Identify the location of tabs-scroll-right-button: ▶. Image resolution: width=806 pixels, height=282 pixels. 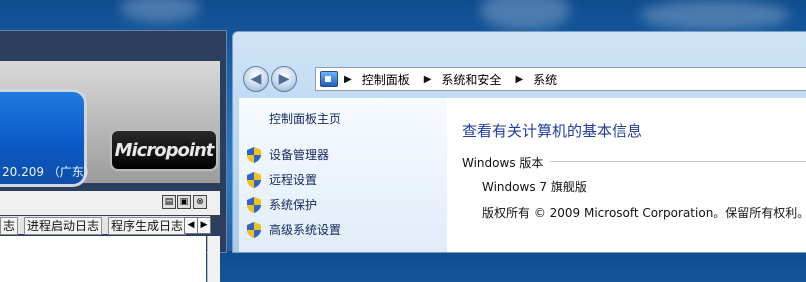
(204, 225).